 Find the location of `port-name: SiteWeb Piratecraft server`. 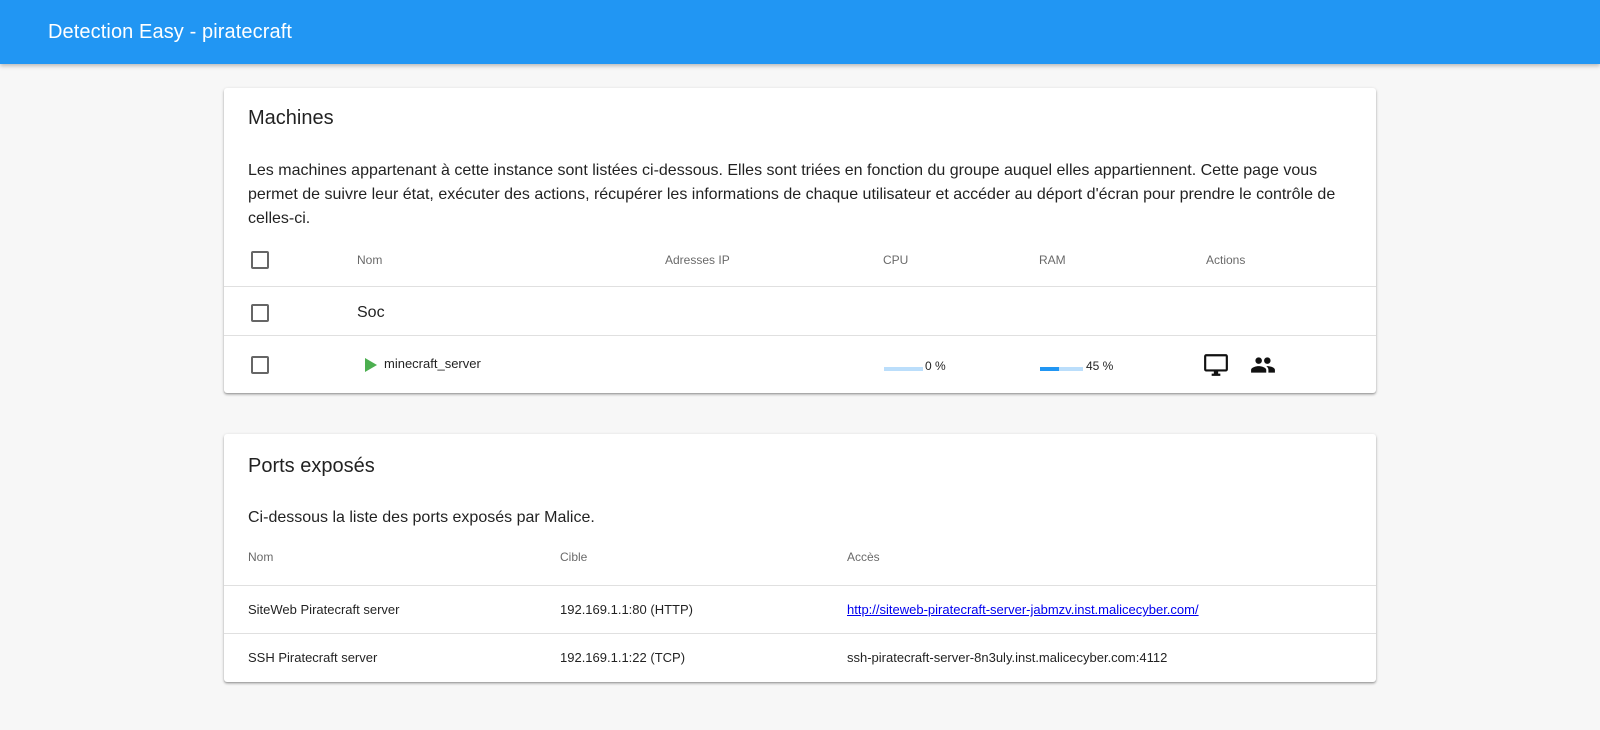

port-name: SiteWeb Piratecraft server is located at coordinates (324, 609).